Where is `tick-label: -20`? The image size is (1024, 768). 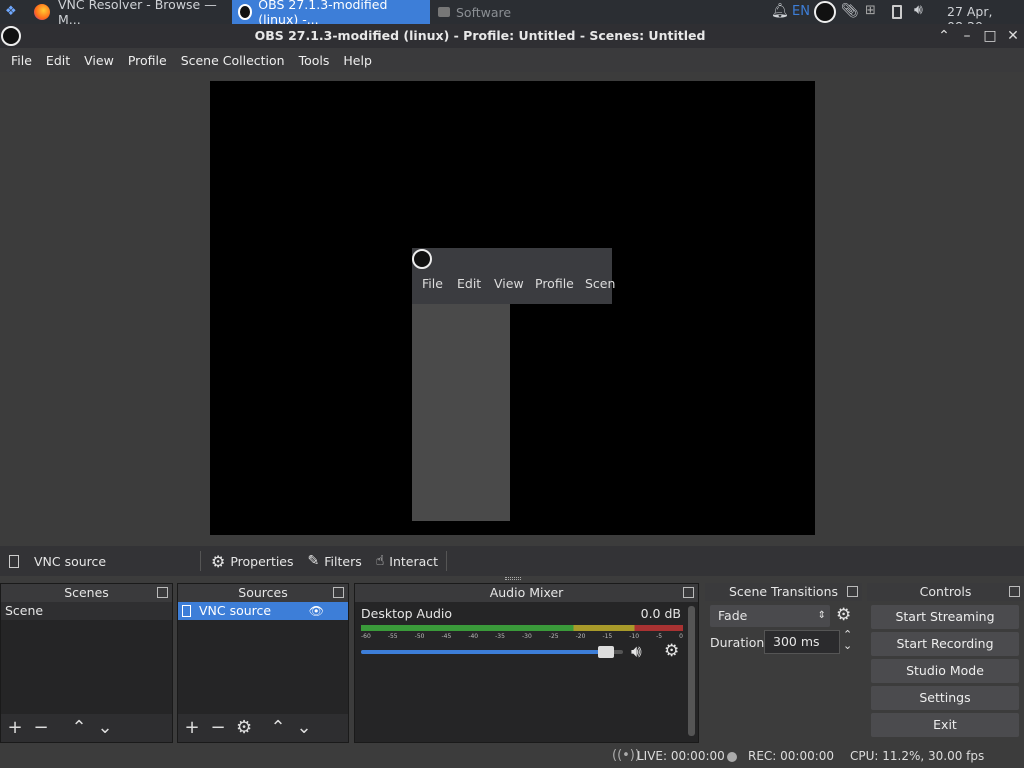
tick-label: -20 is located at coordinates (580, 636).